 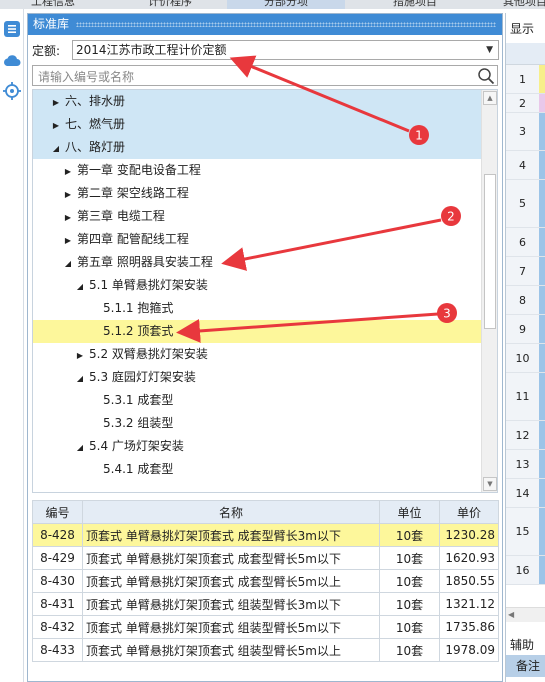 What do you see at coordinates (257, 239) in the screenshot?
I see `tree-node: ▶ 第四章 配管配线工程` at bounding box center [257, 239].